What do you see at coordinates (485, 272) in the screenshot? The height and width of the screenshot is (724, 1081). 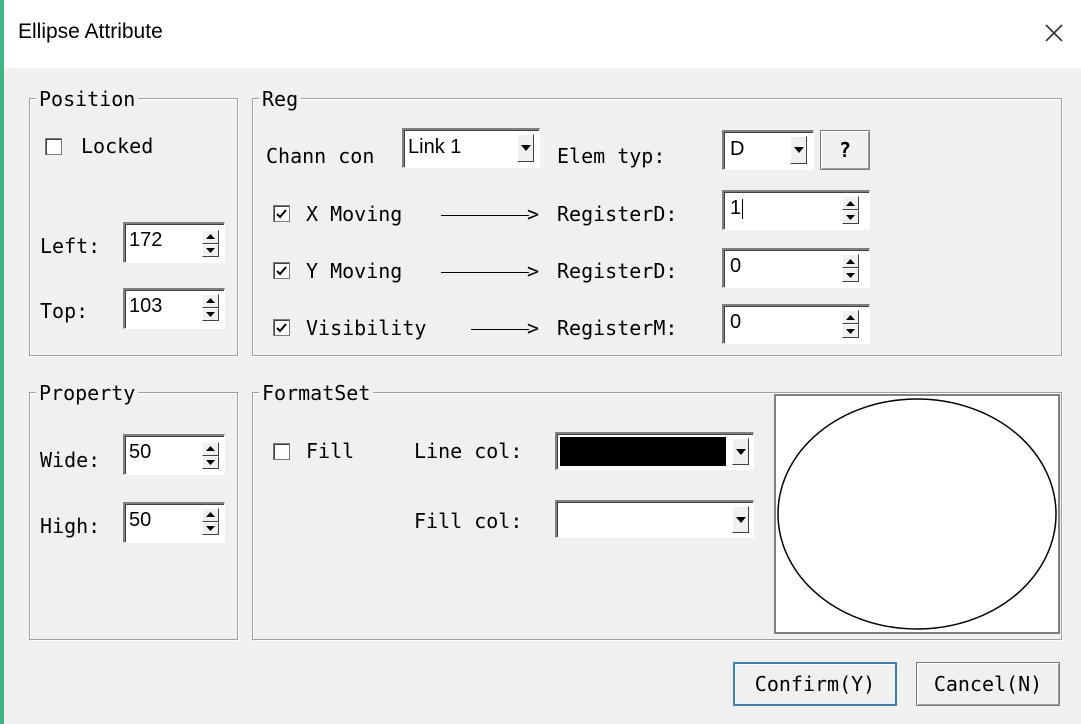 I see `y-moving-arrow` at bounding box center [485, 272].